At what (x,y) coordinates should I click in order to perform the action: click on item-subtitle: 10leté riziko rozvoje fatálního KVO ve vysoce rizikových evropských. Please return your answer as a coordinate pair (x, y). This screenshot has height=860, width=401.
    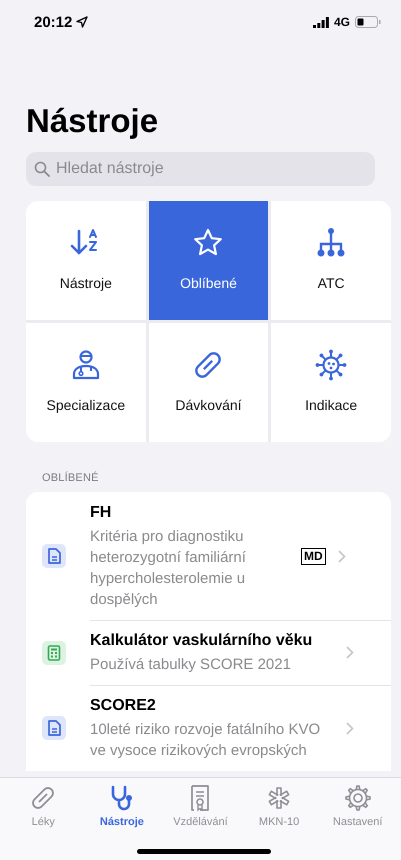
    Looking at the image, I should click on (206, 740).